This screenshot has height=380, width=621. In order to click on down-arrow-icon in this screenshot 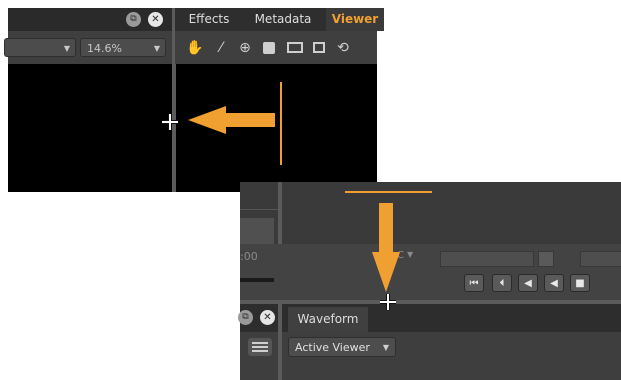, I will do `click(386, 247)`.